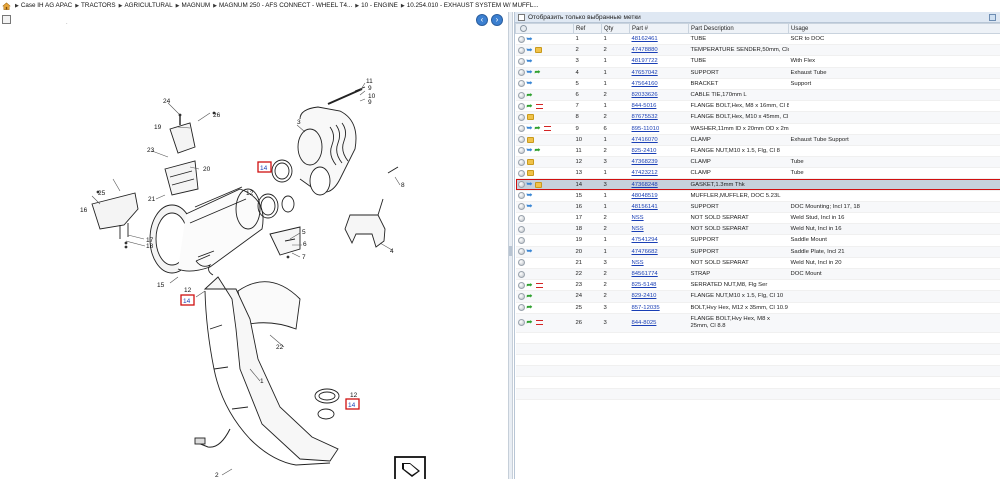  What do you see at coordinates (659, 274) in the screenshot?
I see `part-number-link: 84561774` at bounding box center [659, 274].